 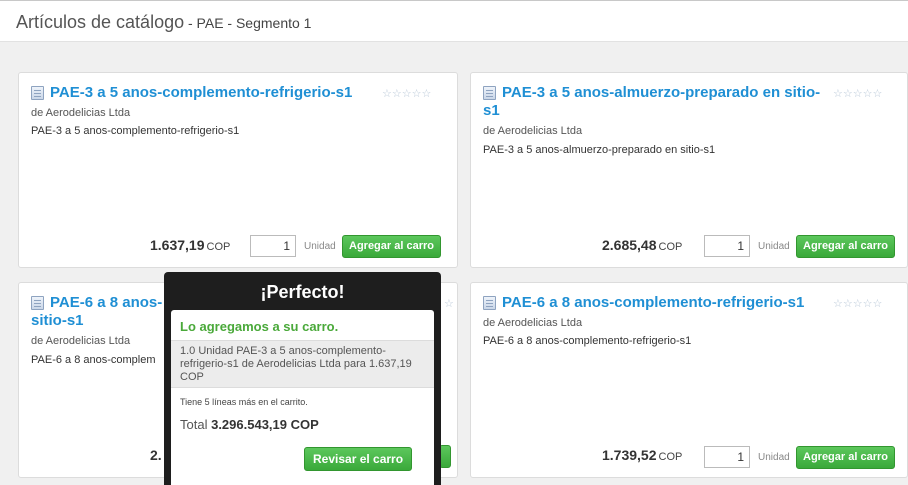 I want to click on cart-total: Total 3.296.543,19 COP, so click(x=249, y=424).